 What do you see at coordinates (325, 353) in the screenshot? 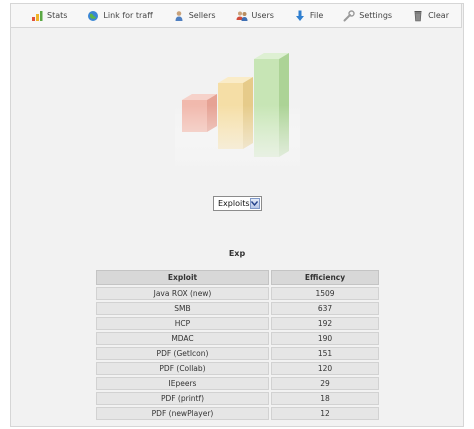
I see `efficiency-cell: 151` at bounding box center [325, 353].